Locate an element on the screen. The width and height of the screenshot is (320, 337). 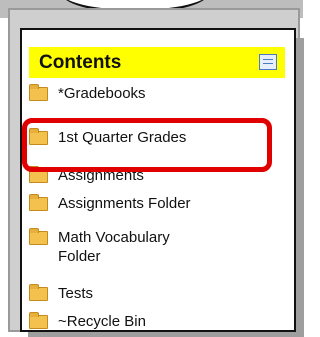
contents-header: Contents is located at coordinates (157, 62).